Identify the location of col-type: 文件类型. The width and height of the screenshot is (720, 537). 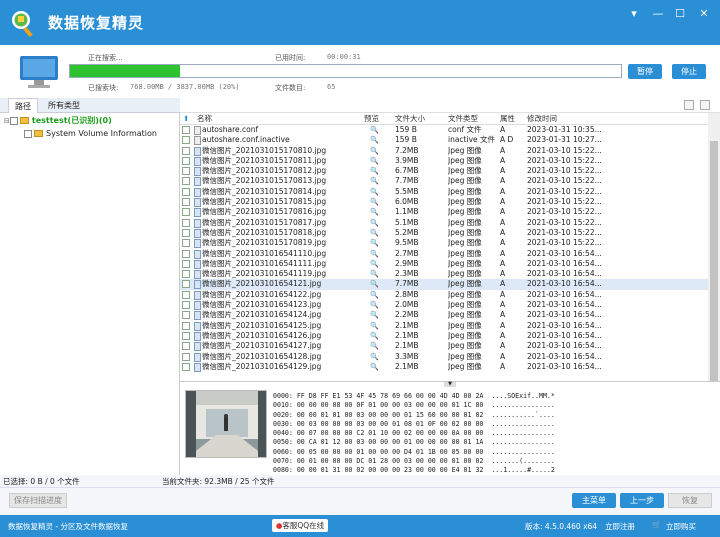
(463, 119).